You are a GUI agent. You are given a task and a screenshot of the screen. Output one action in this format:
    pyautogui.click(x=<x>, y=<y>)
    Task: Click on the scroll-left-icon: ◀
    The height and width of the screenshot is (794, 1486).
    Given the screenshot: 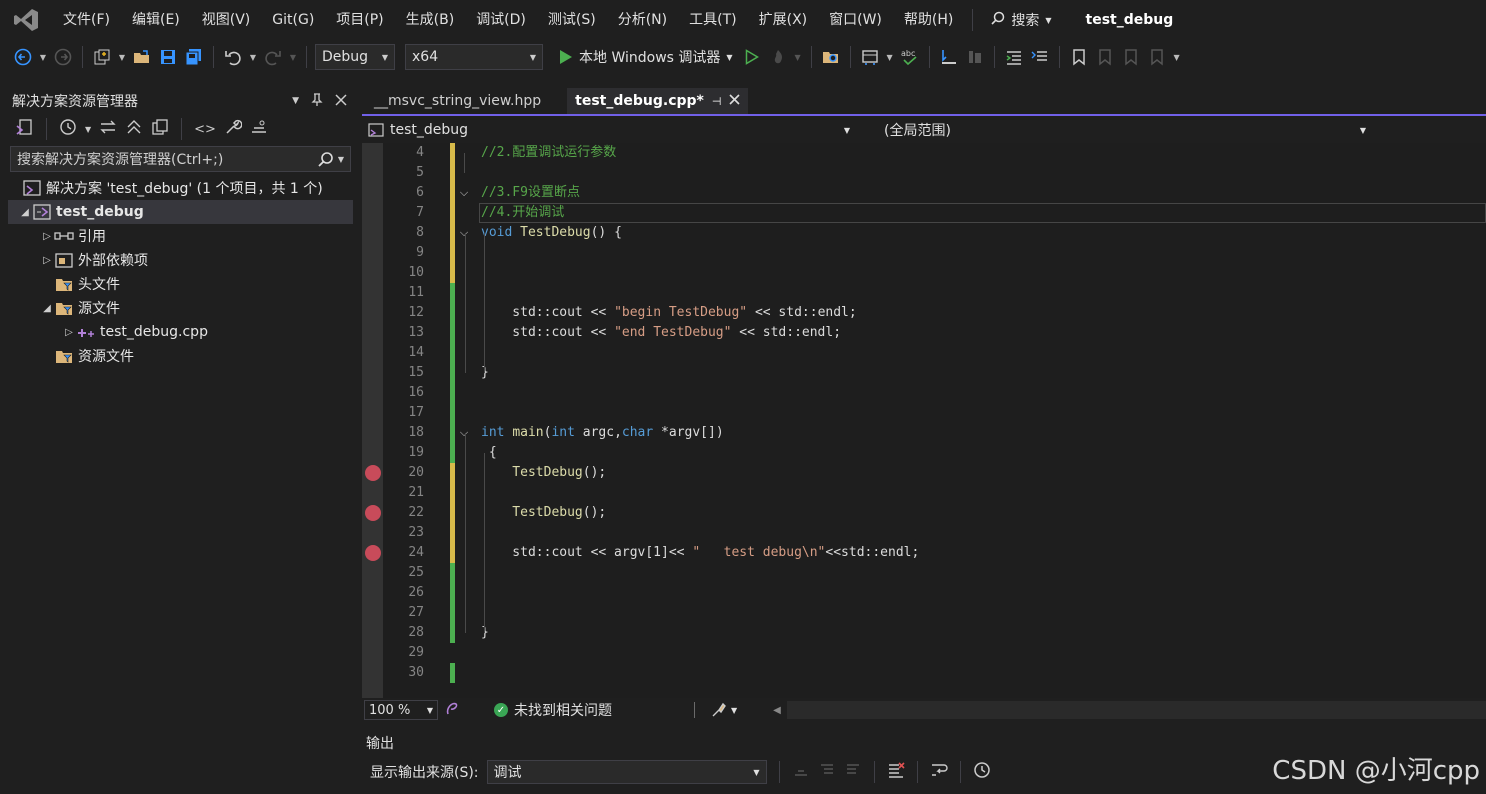 What is the action you would take?
    pyautogui.click(x=777, y=710)
    